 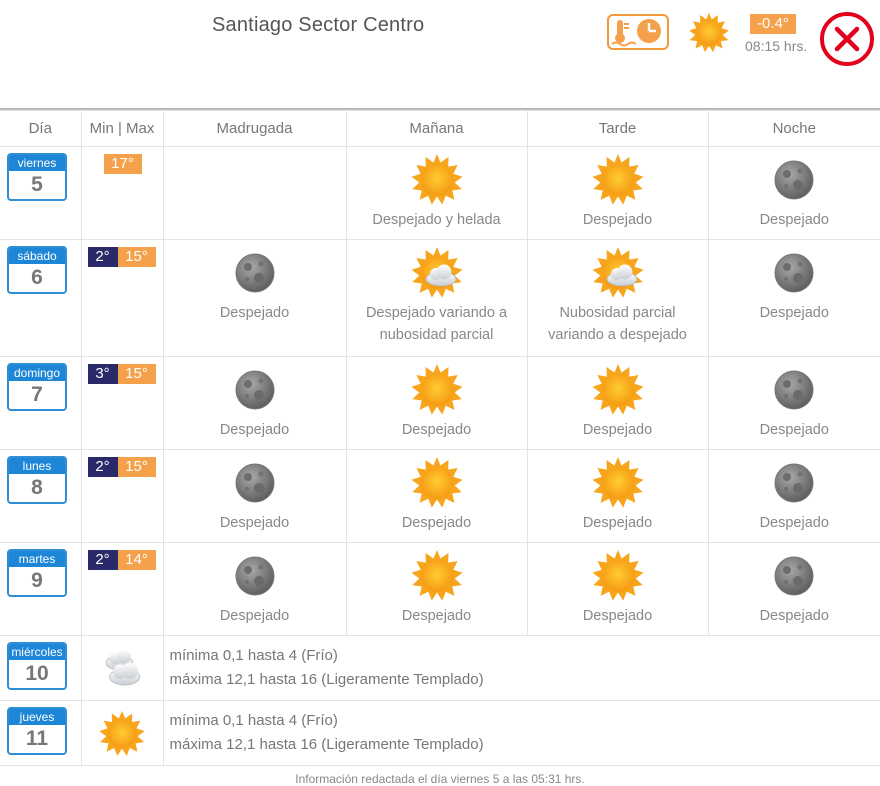 I want to click on period-cell: Nubosidad parcial variando a despejado, so click(x=617, y=298).